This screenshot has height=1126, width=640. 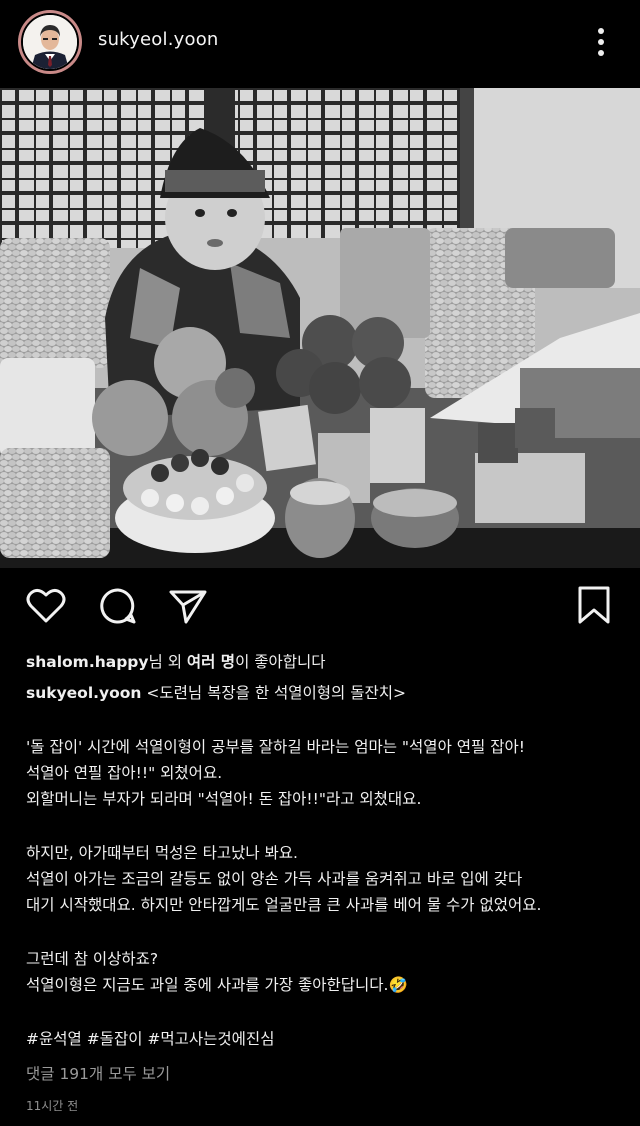 I want to click on caption-username: sukyeol.yoon, so click(x=83, y=693).